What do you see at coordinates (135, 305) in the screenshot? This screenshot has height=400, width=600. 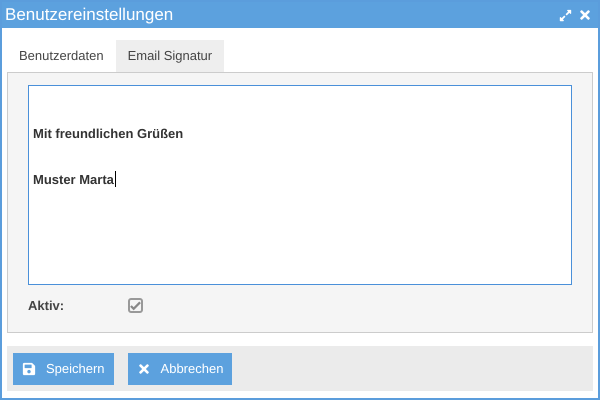 I see `check-icon` at bounding box center [135, 305].